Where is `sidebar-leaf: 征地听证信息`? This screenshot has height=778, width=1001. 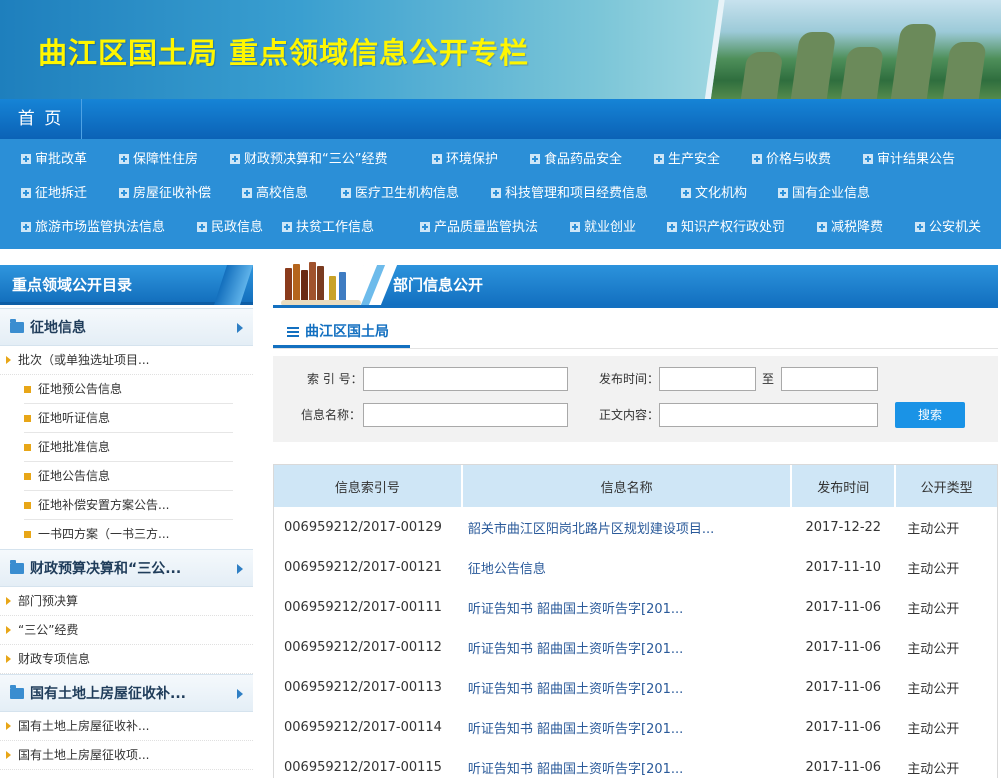 sidebar-leaf: 征地听证信息 is located at coordinates (126, 418).